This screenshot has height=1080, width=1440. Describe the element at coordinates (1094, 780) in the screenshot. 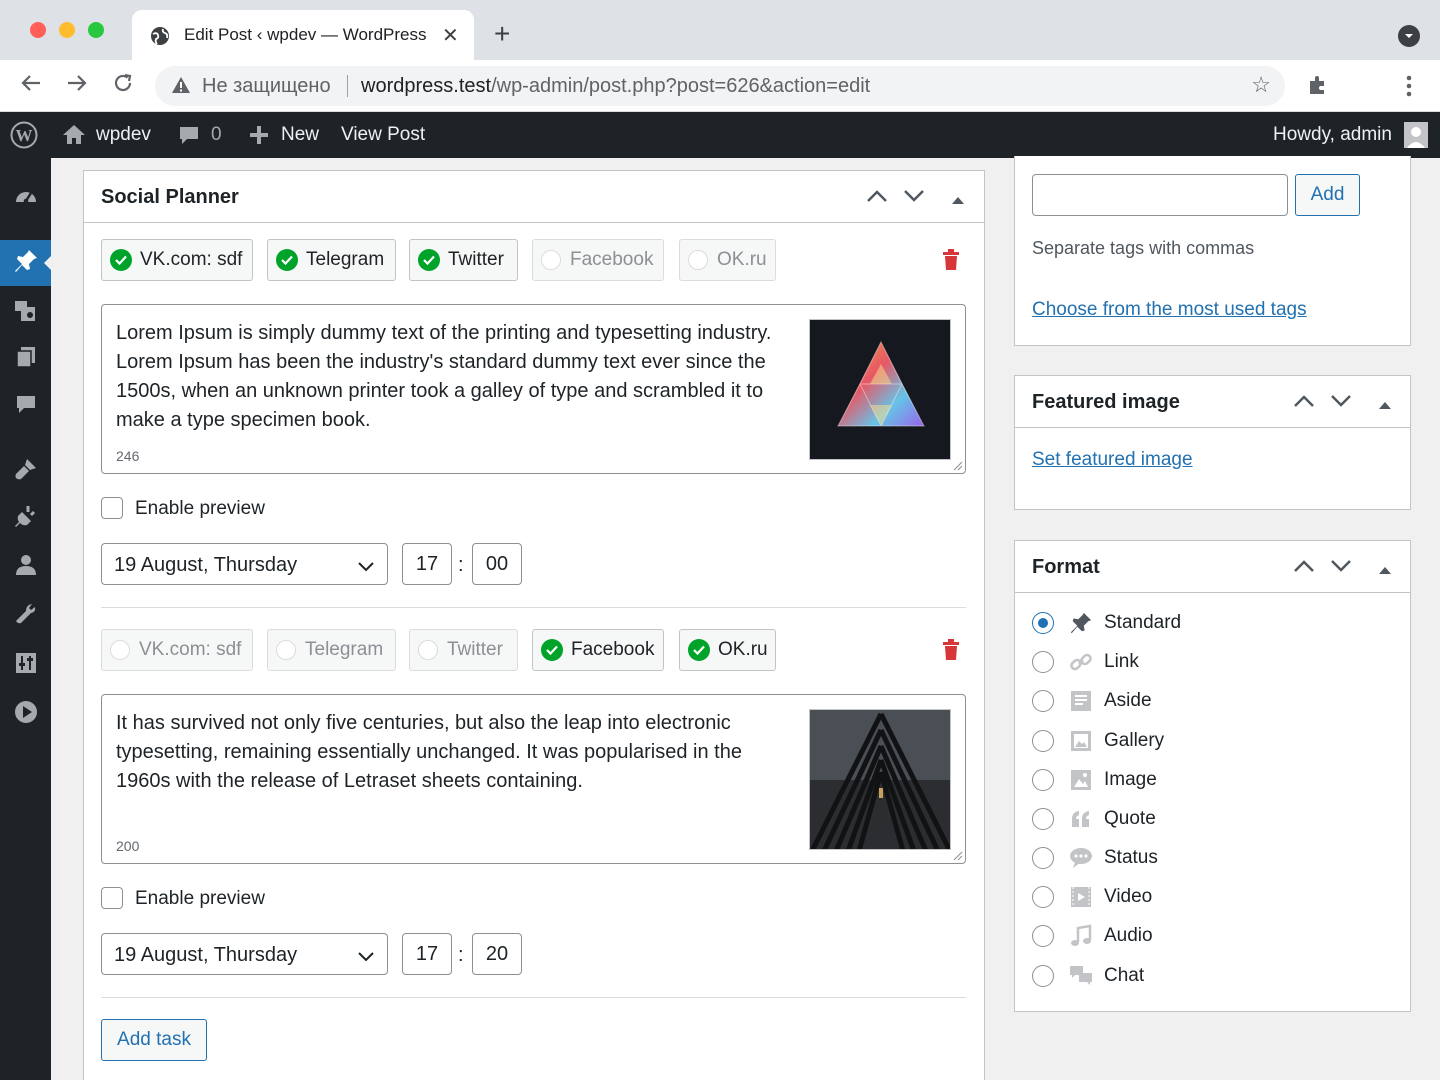

I see `format-option-image: Image` at that location.